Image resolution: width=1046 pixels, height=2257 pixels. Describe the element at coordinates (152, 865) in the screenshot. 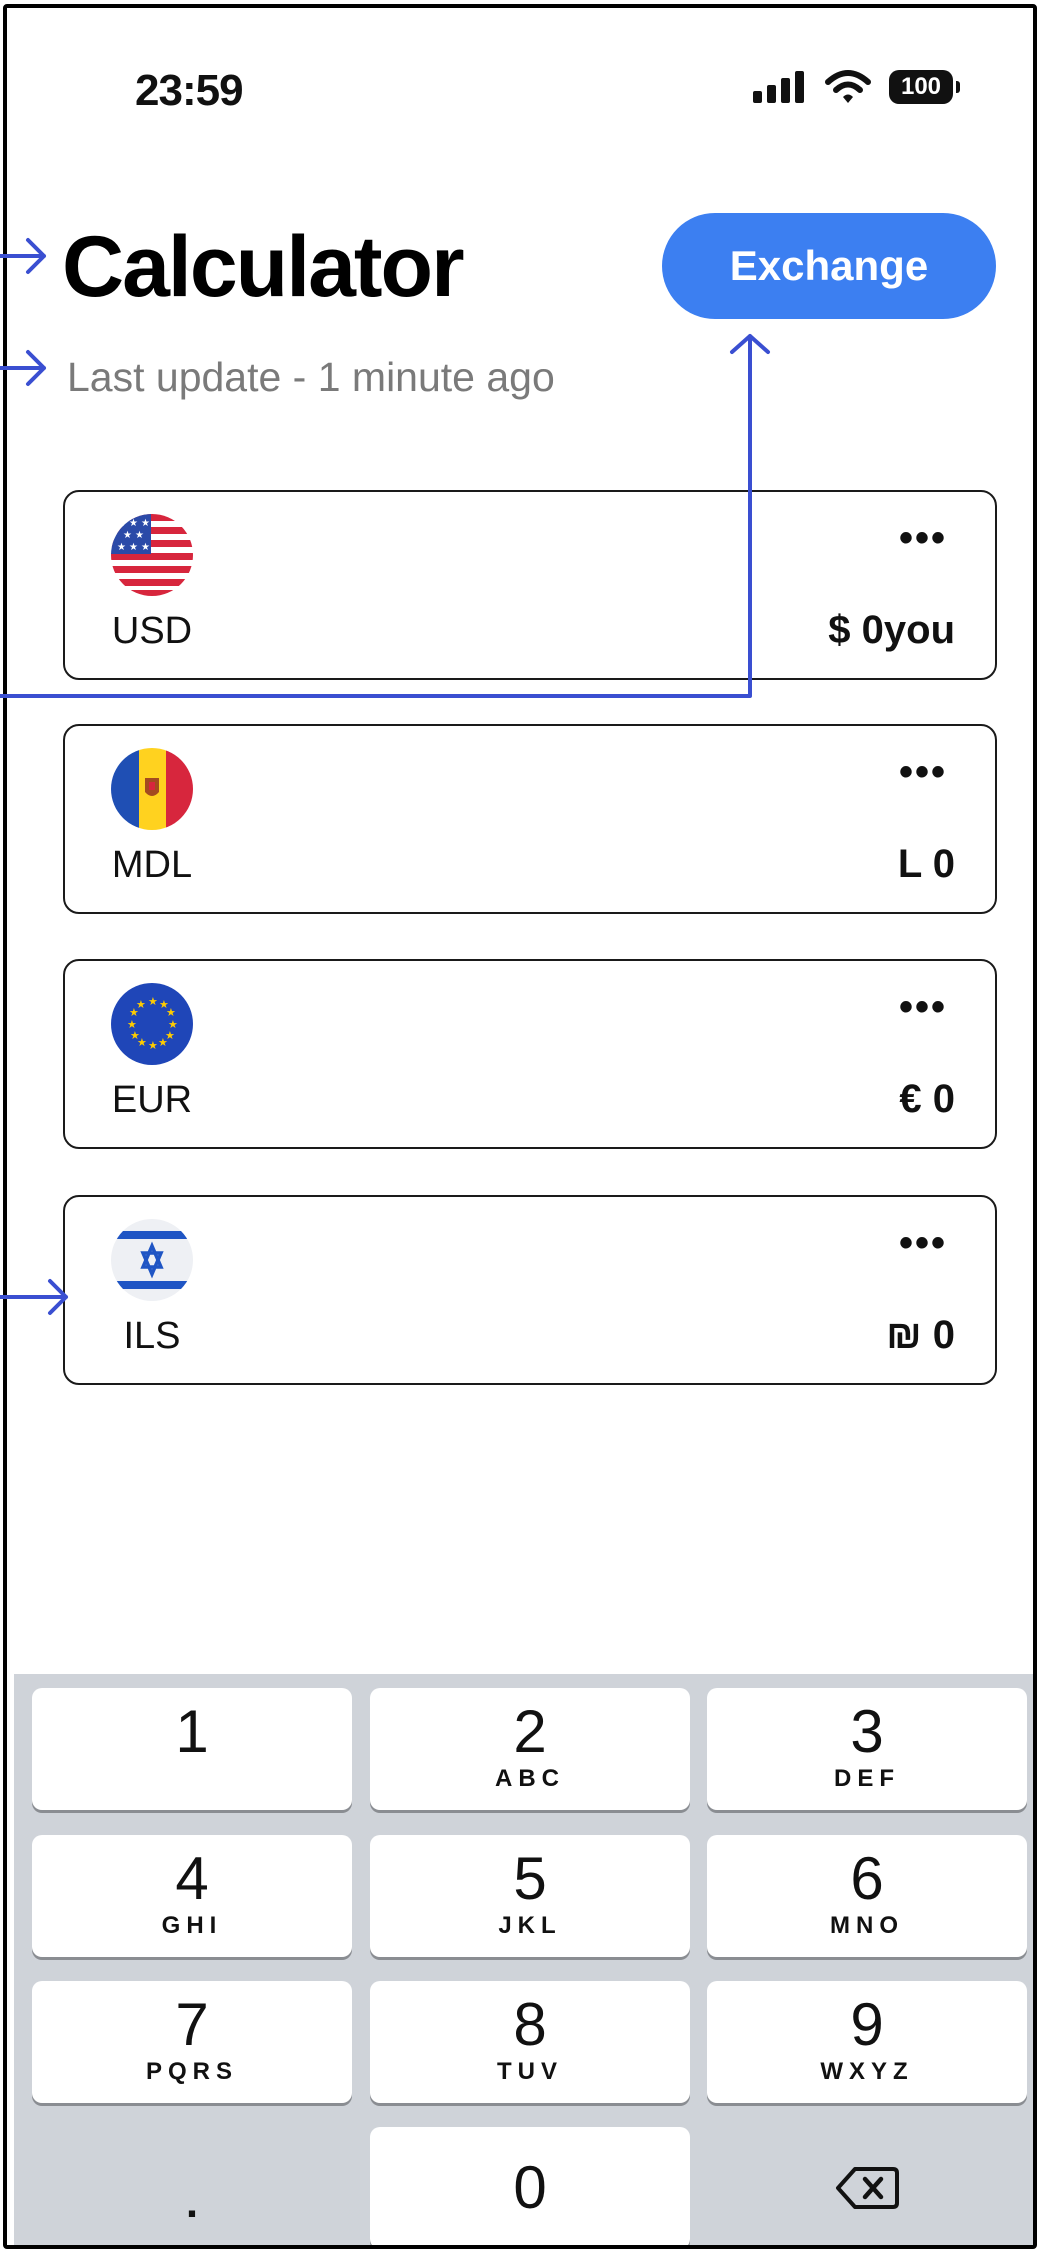

I see `currency-code: MDL` at that location.